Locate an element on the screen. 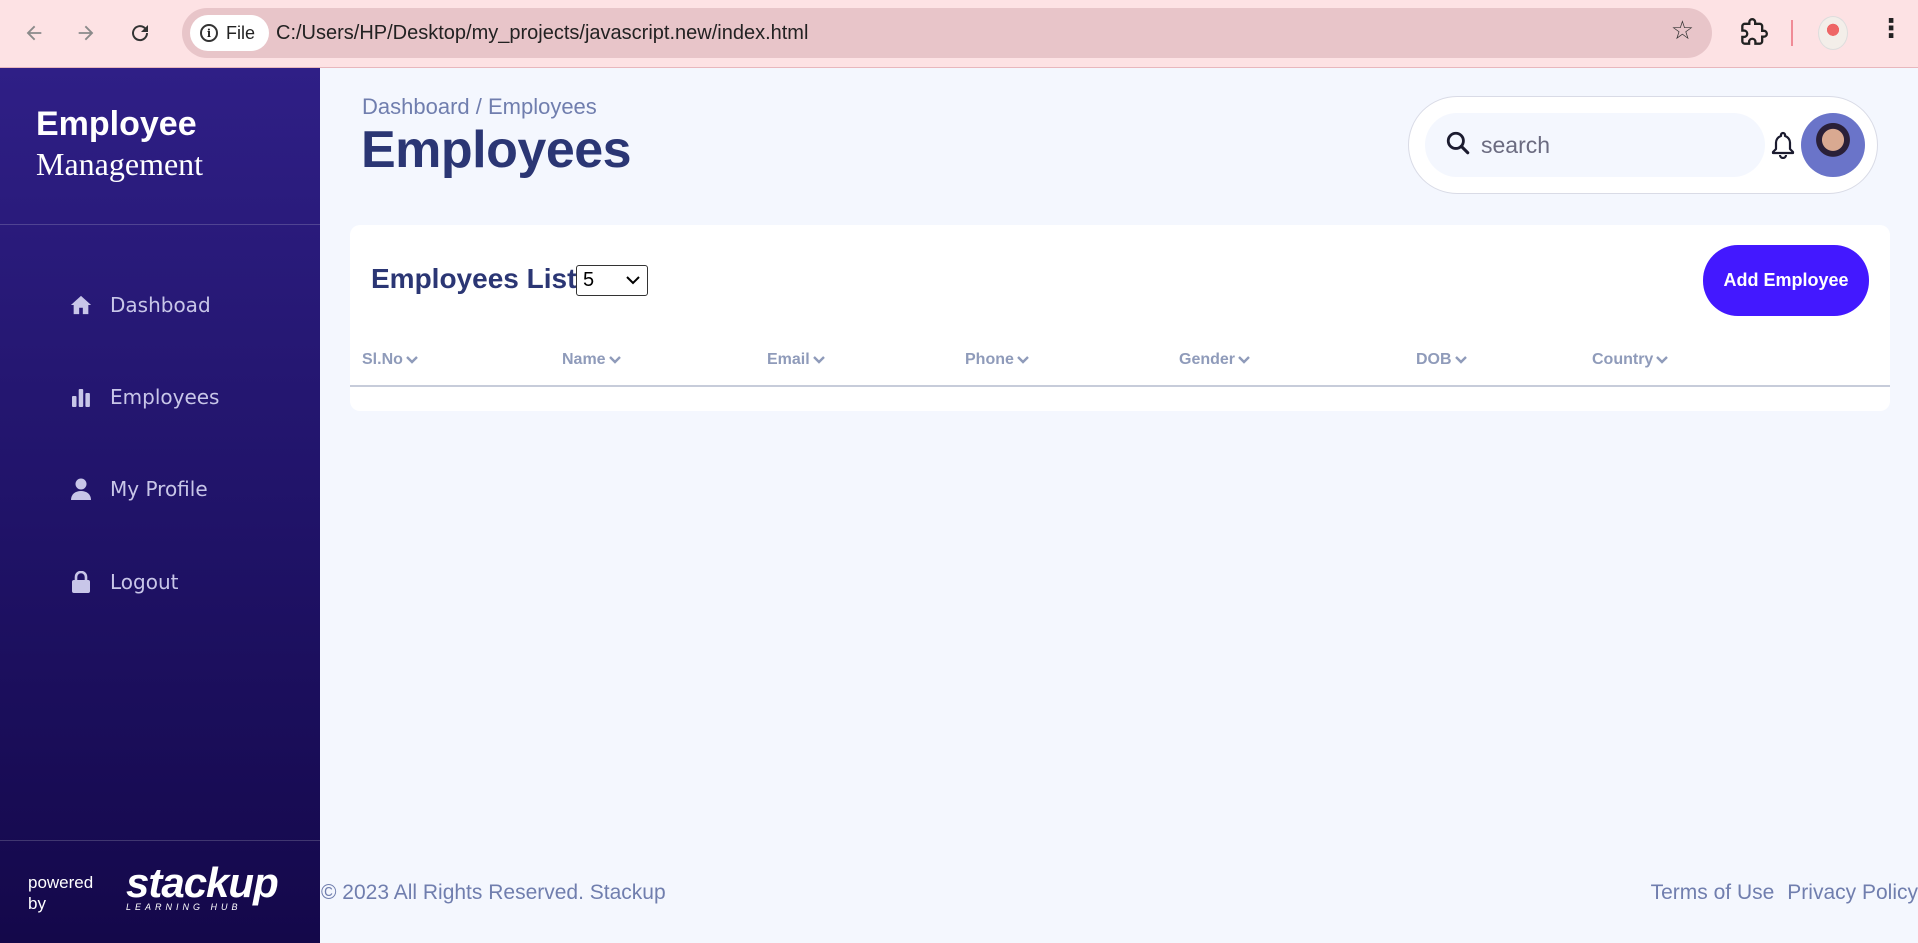 The image size is (1918, 943). column-header-phone: Phone is located at coordinates (997, 360).